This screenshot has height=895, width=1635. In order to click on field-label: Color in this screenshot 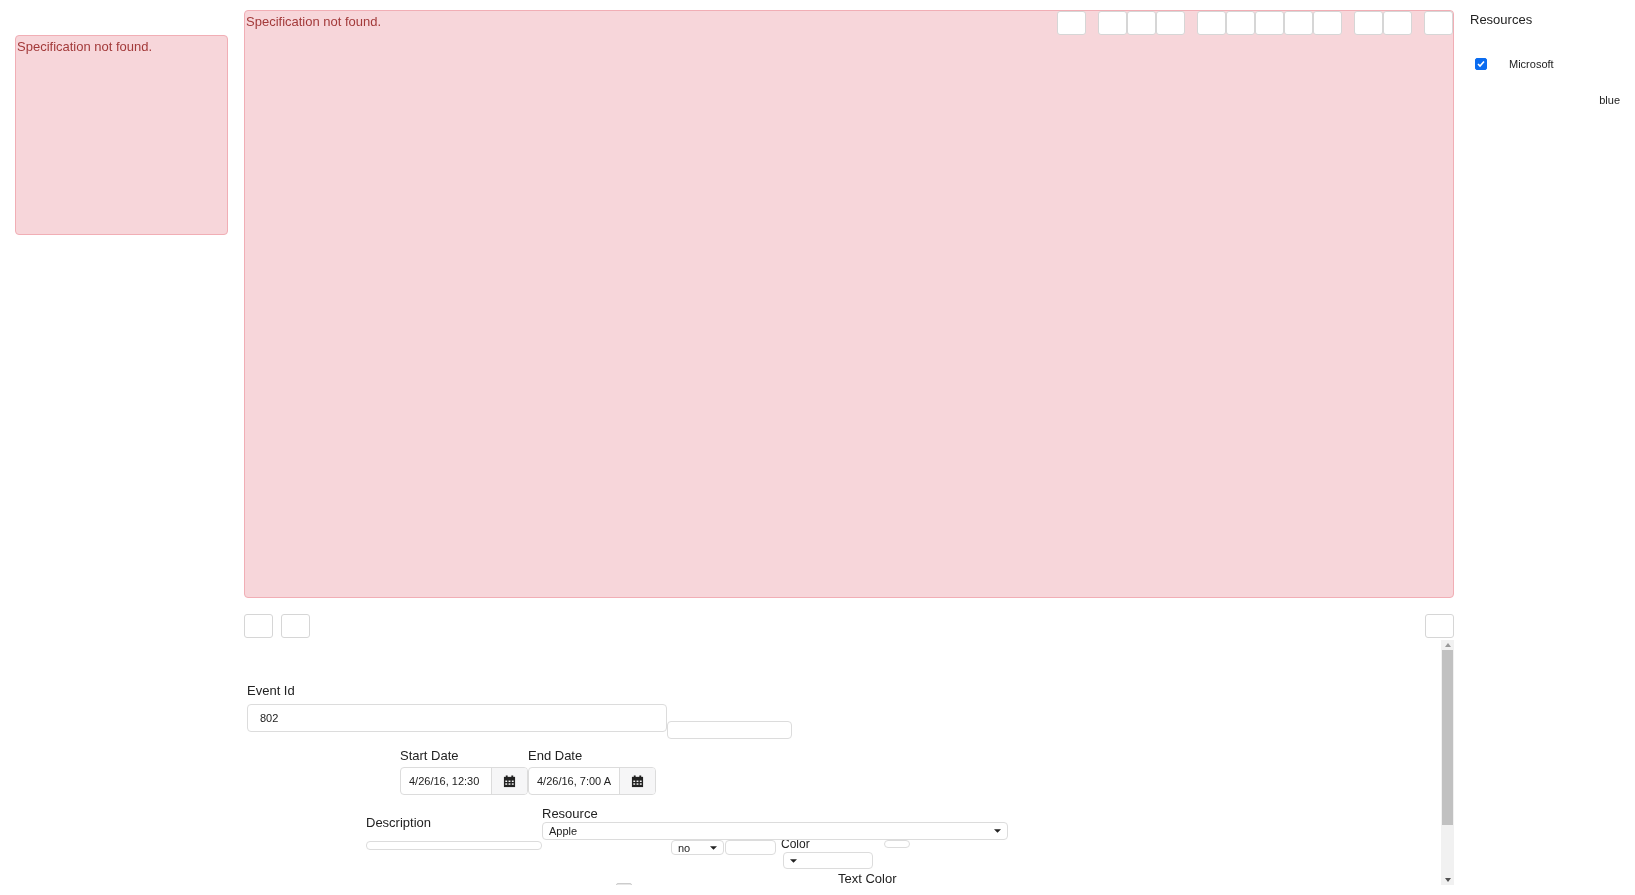, I will do `click(795, 844)`.